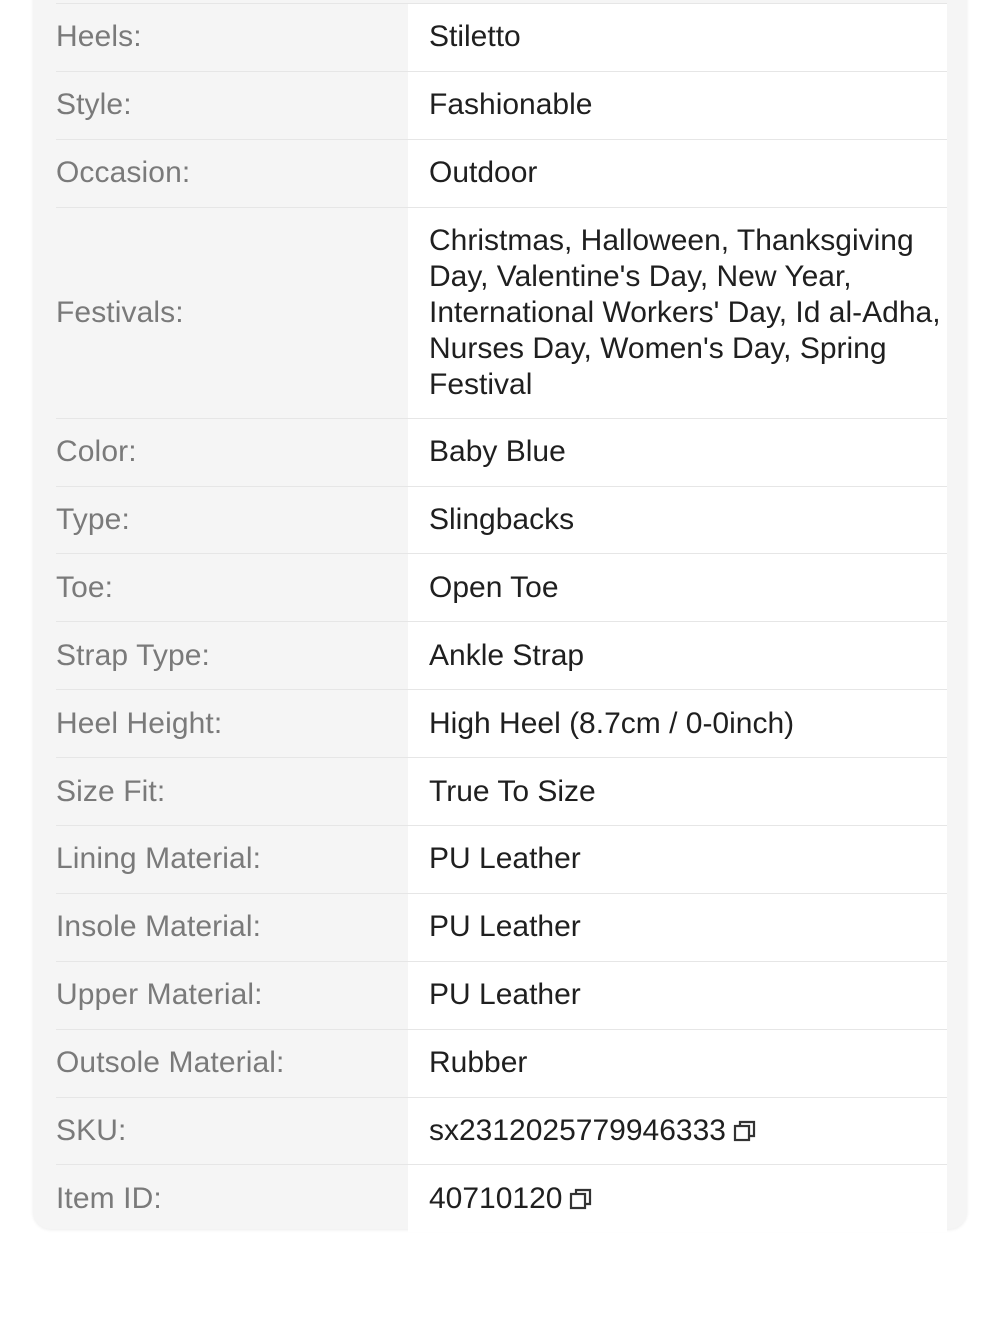 The width and height of the screenshot is (1000, 1333). What do you see at coordinates (677, 173) in the screenshot?
I see `spec-value: Outdoor` at bounding box center [677, 173].